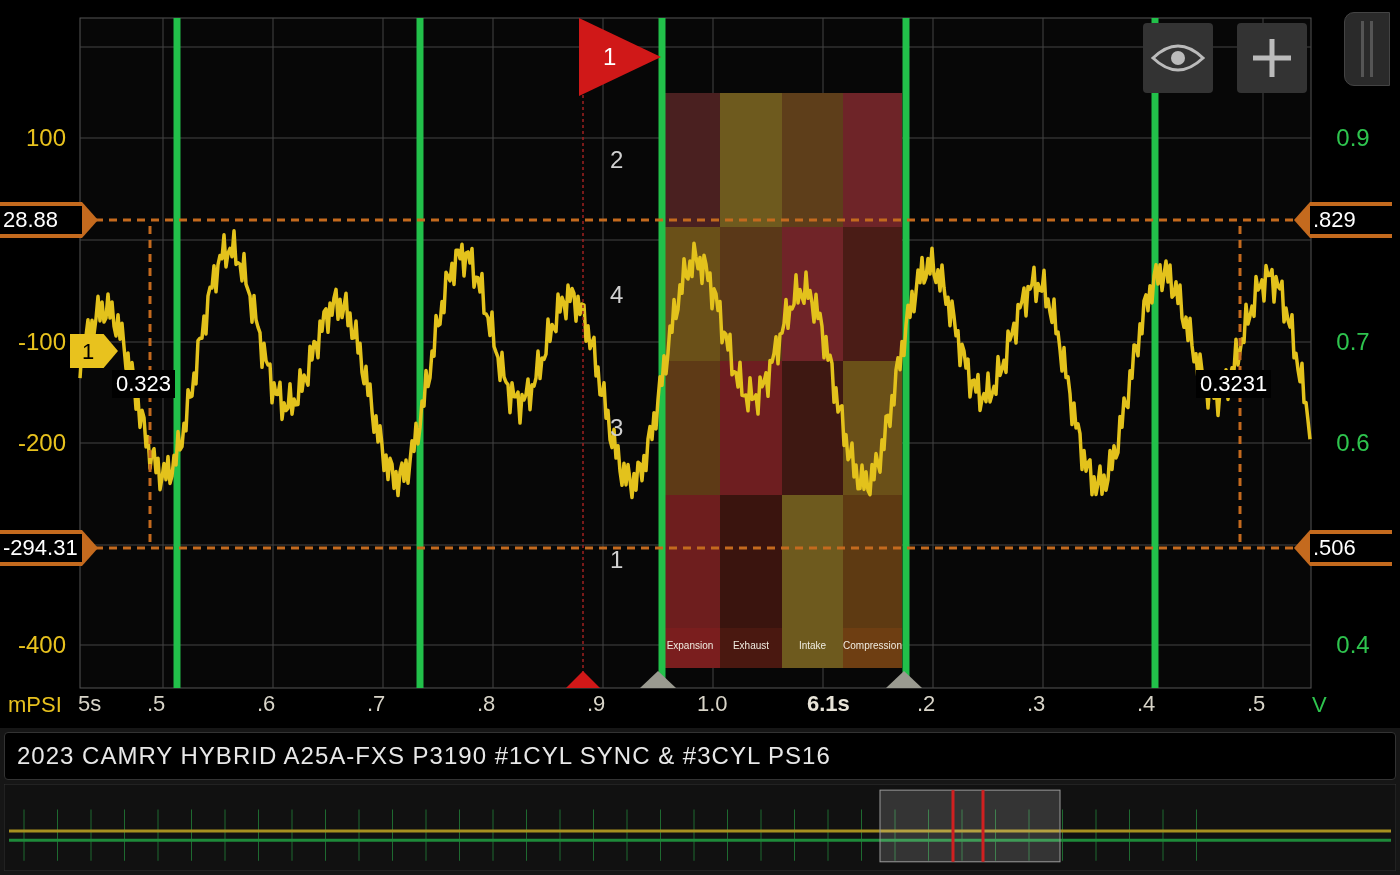 Image resolution: width=1400 pixels, height=875 pixels. Describe the element at coordinates (617, 428) in the screenshot. I see `cylinder-label: 3` at that location.